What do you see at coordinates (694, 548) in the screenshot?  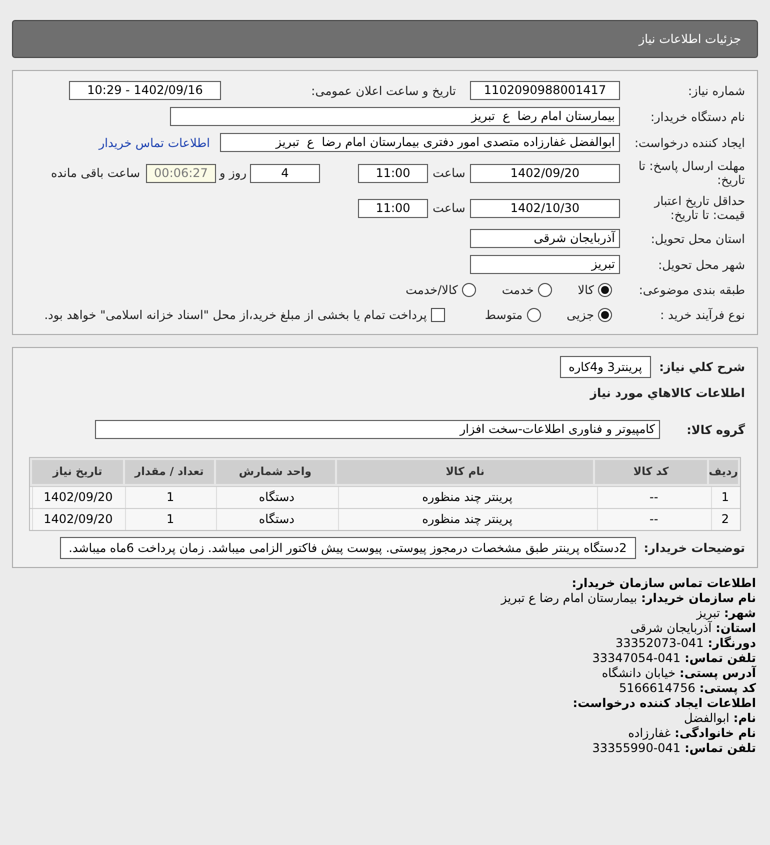 I see `field-label: توضیحات خریدار:` at bounding box center [694, 548].